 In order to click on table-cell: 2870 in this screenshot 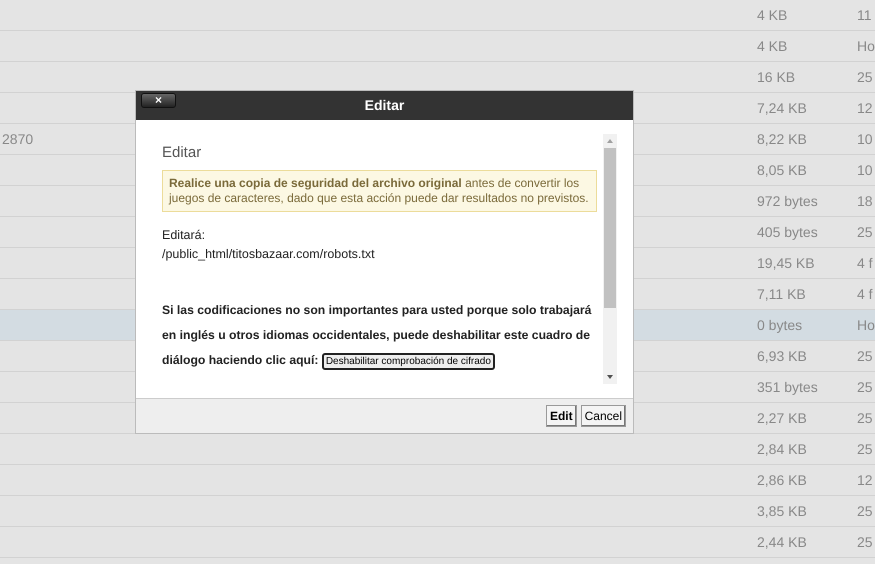, I will do `click(18, 138)`.